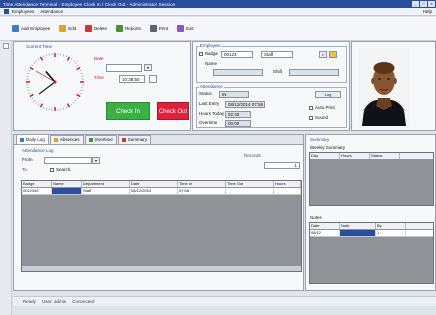  I want to click on clock-minute-hand, so click(47, 88).